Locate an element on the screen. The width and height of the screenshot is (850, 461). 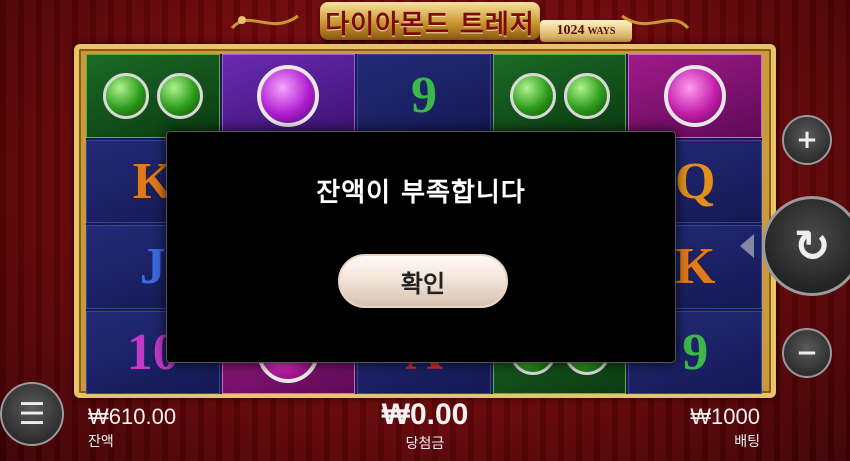
refresh-icon: ↻ is located at coordinates (812, 246).